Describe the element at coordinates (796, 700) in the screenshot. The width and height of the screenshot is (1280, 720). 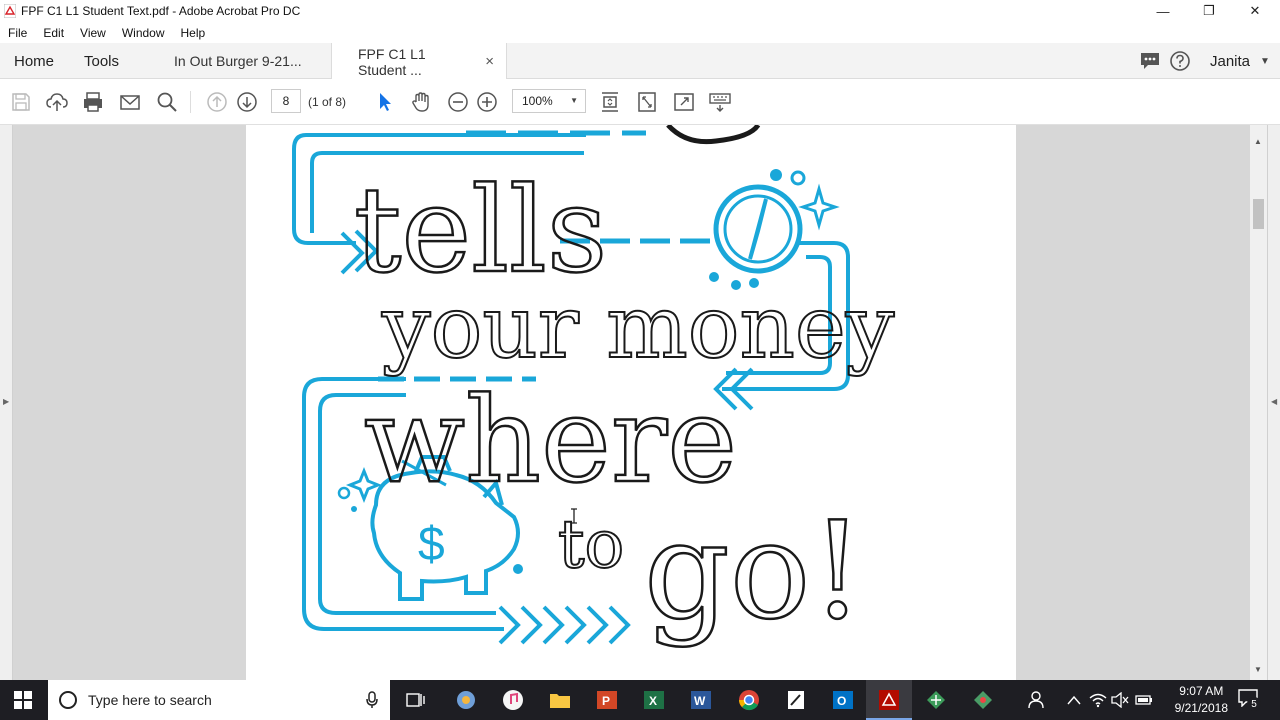
I see `notepad-app-icon` at that location.